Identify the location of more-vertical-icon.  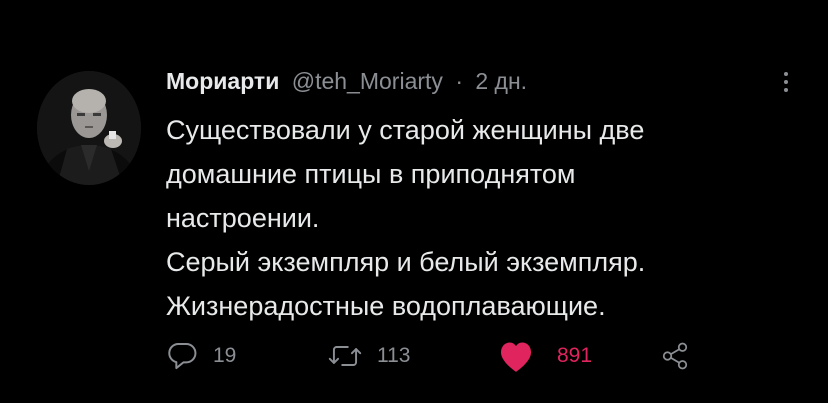
(786, 82).